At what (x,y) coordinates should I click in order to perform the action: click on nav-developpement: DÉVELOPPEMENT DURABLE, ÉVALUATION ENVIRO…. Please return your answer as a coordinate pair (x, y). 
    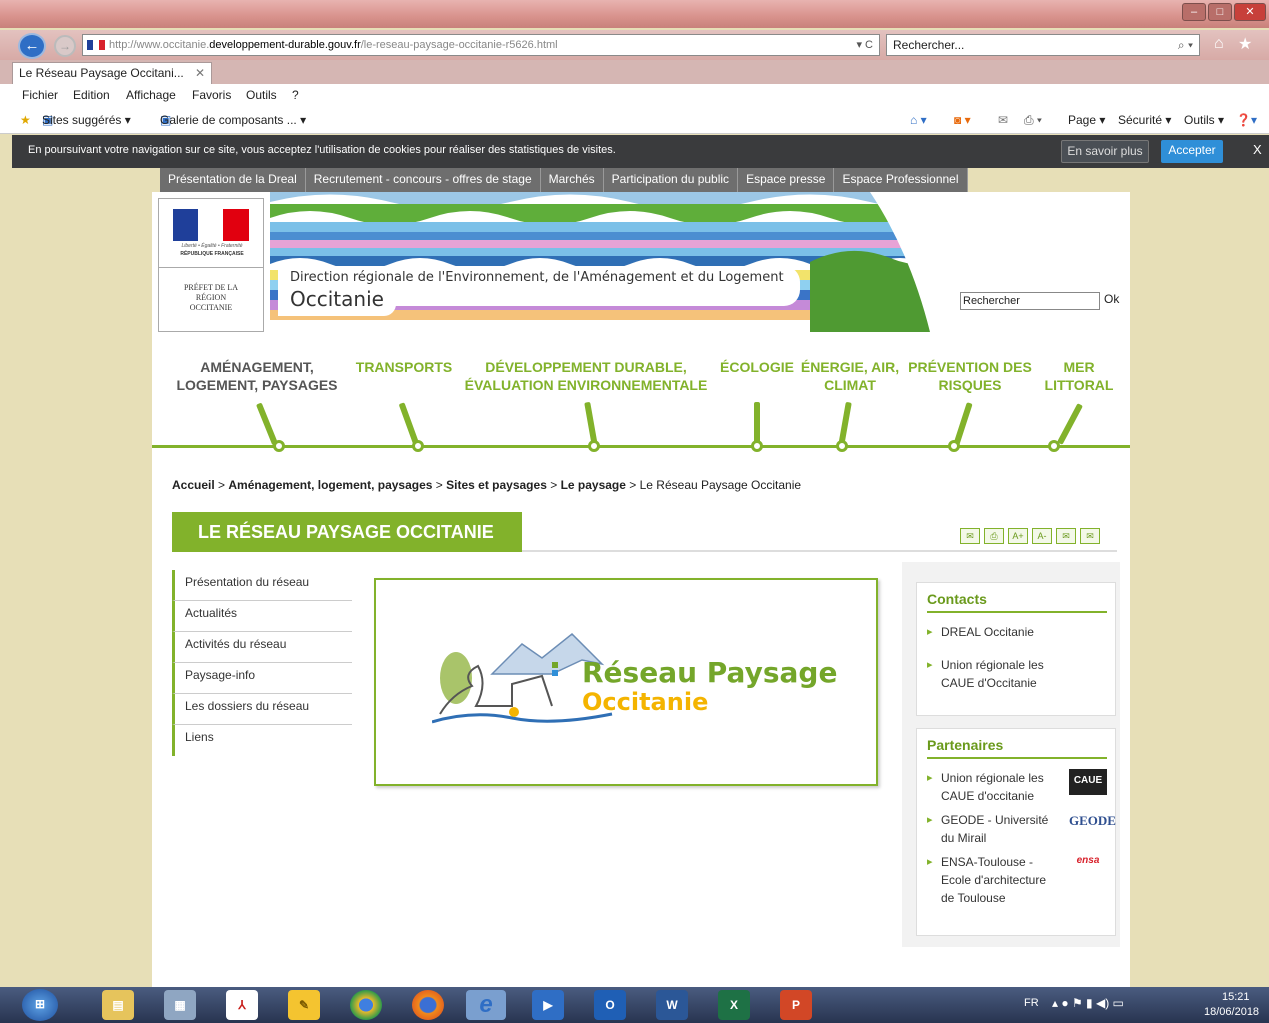
    Looking at the image, I should click on (586, 376).